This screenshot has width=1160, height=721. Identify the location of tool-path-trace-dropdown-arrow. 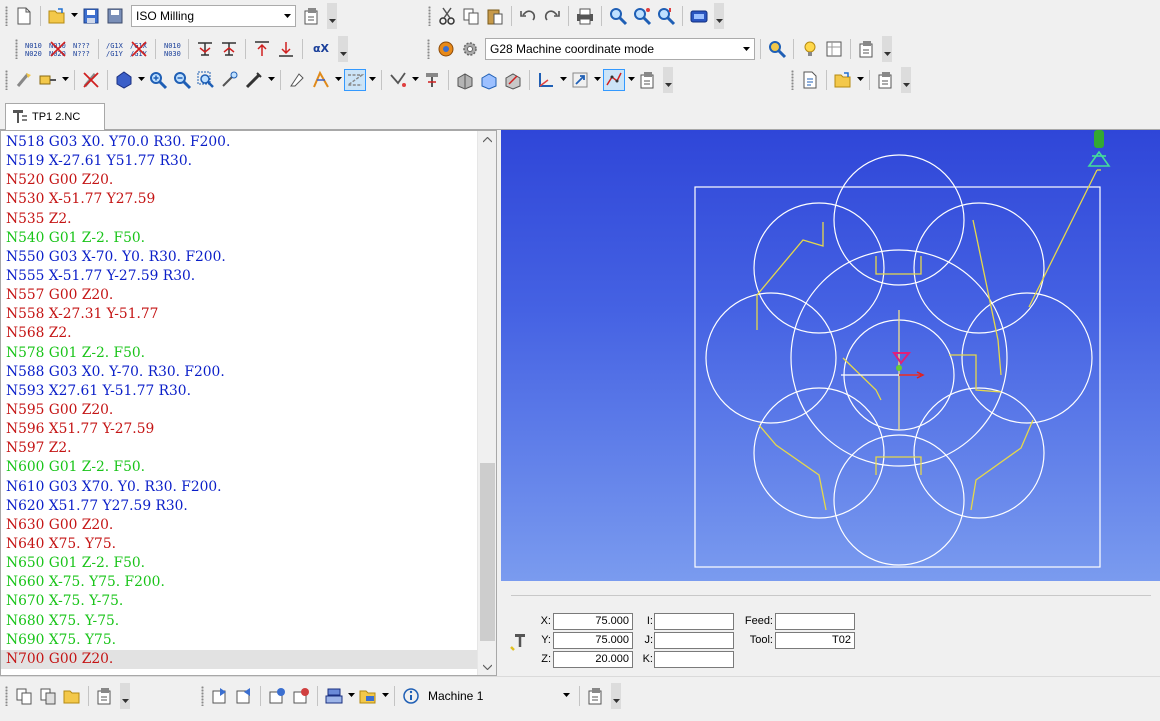
(415, 80).